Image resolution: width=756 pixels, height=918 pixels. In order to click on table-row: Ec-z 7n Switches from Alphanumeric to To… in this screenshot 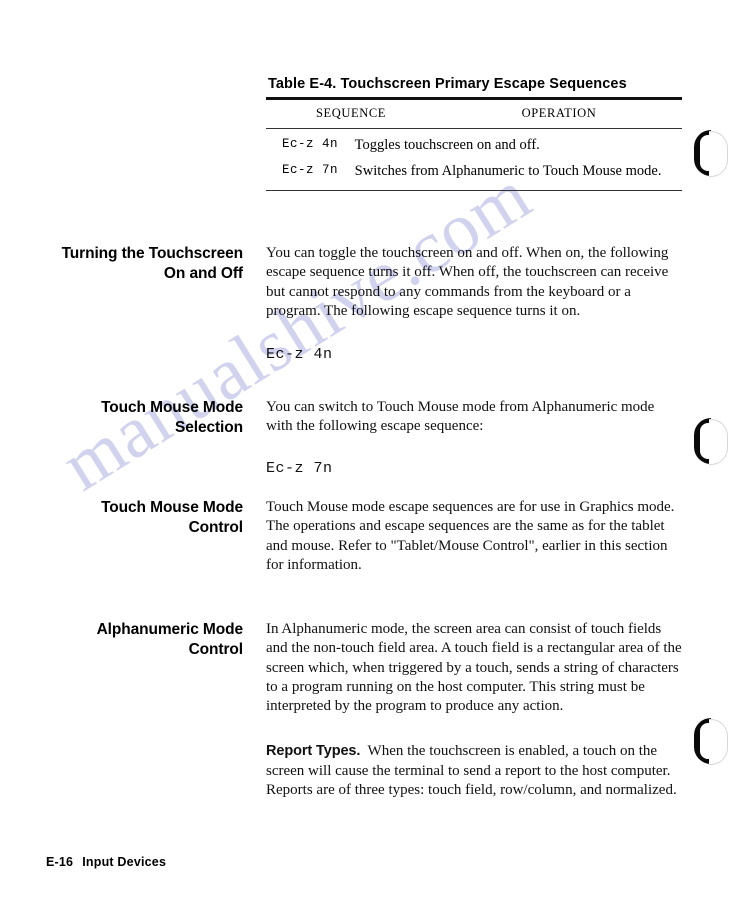, I will do `click(474, 172)`.